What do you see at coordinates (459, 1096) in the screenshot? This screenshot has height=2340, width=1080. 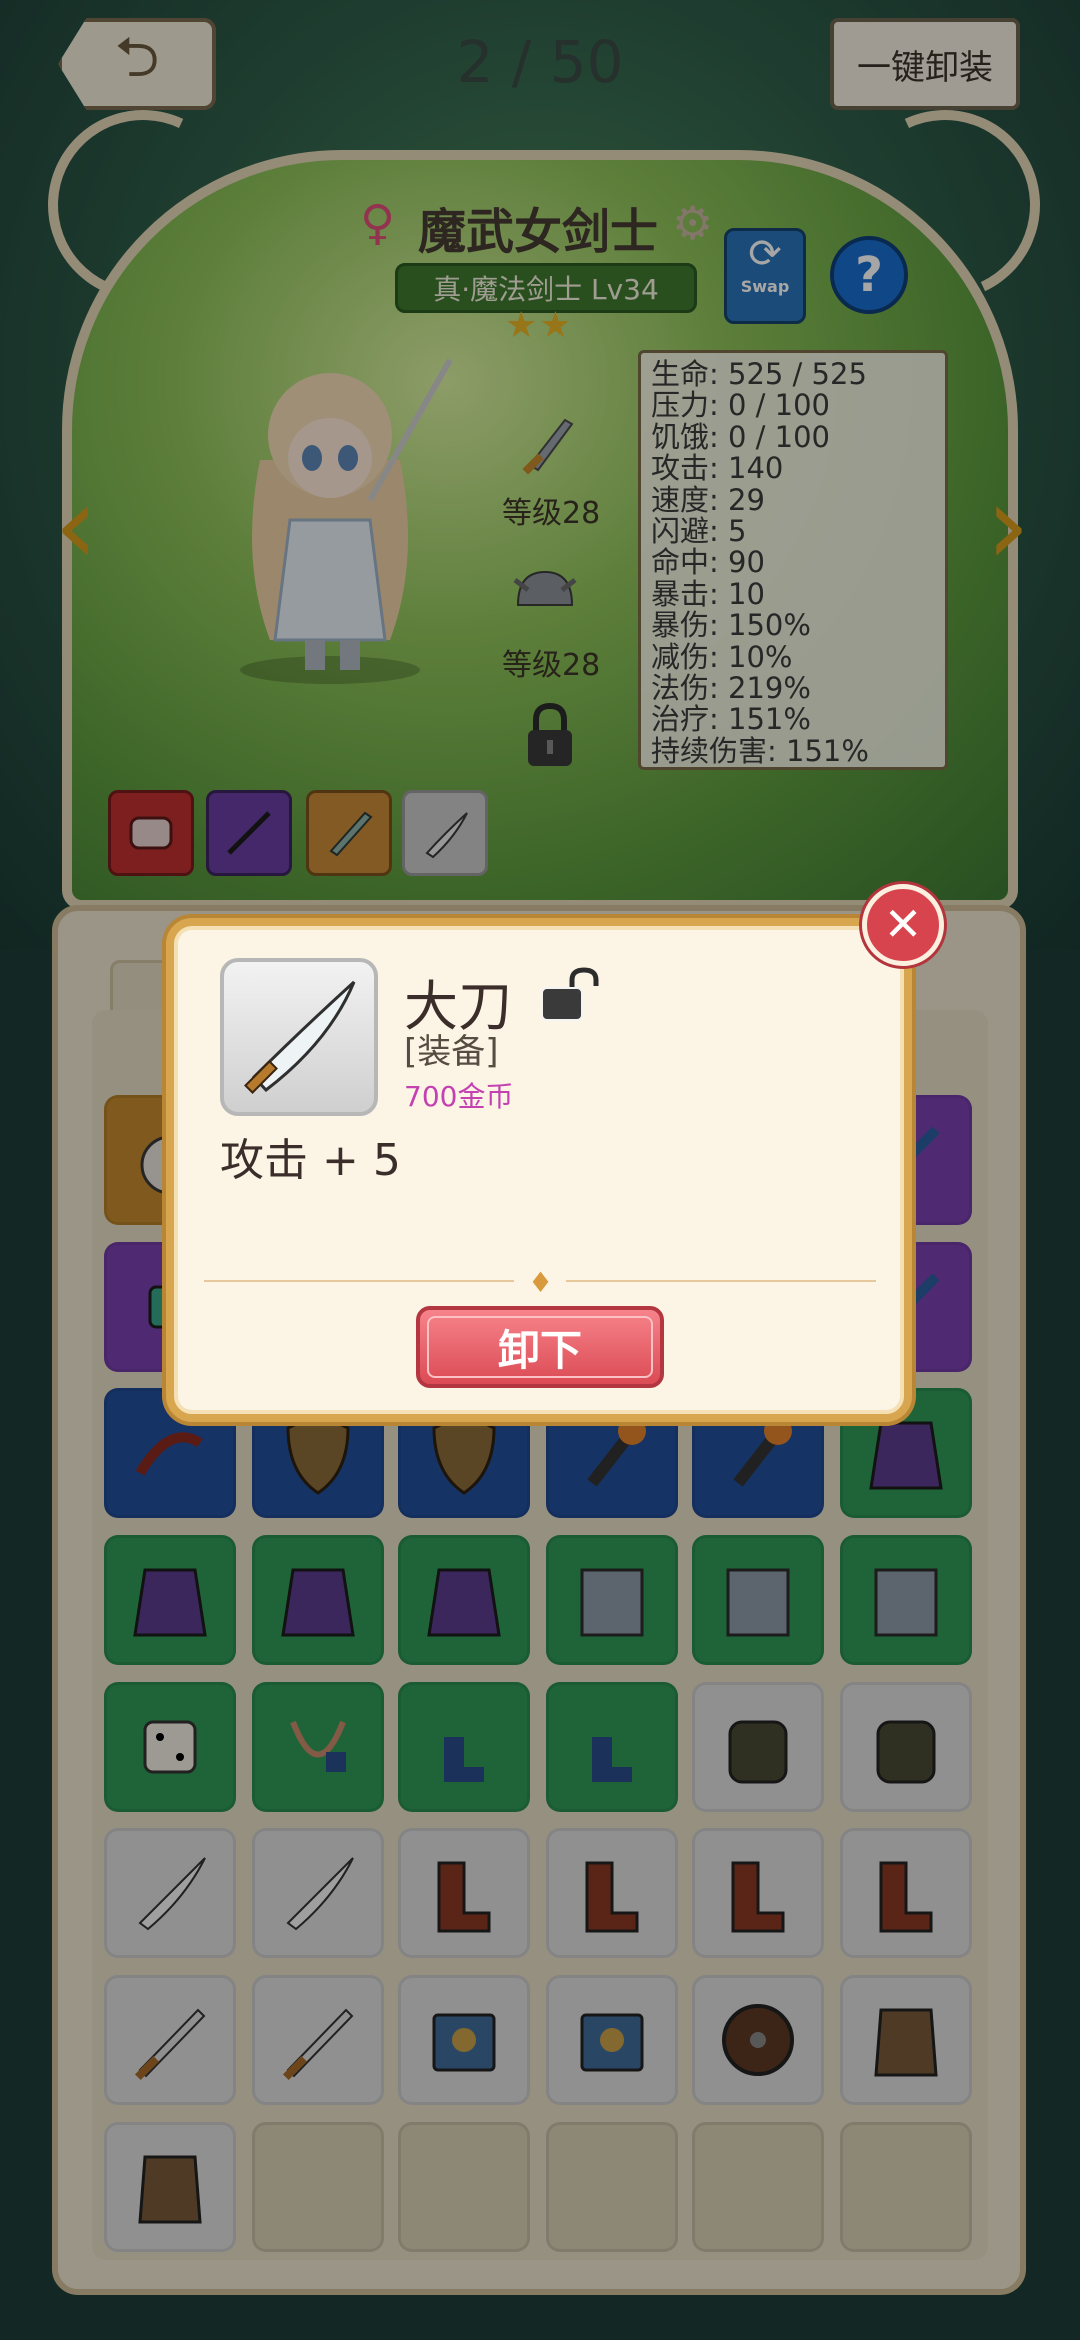 I see `item-price: 700金币` at bounding box center [459, 1096].